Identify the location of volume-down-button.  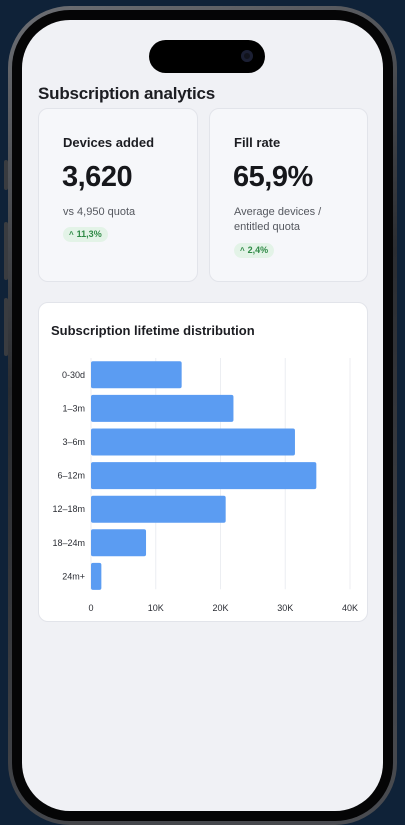
(6, 327).